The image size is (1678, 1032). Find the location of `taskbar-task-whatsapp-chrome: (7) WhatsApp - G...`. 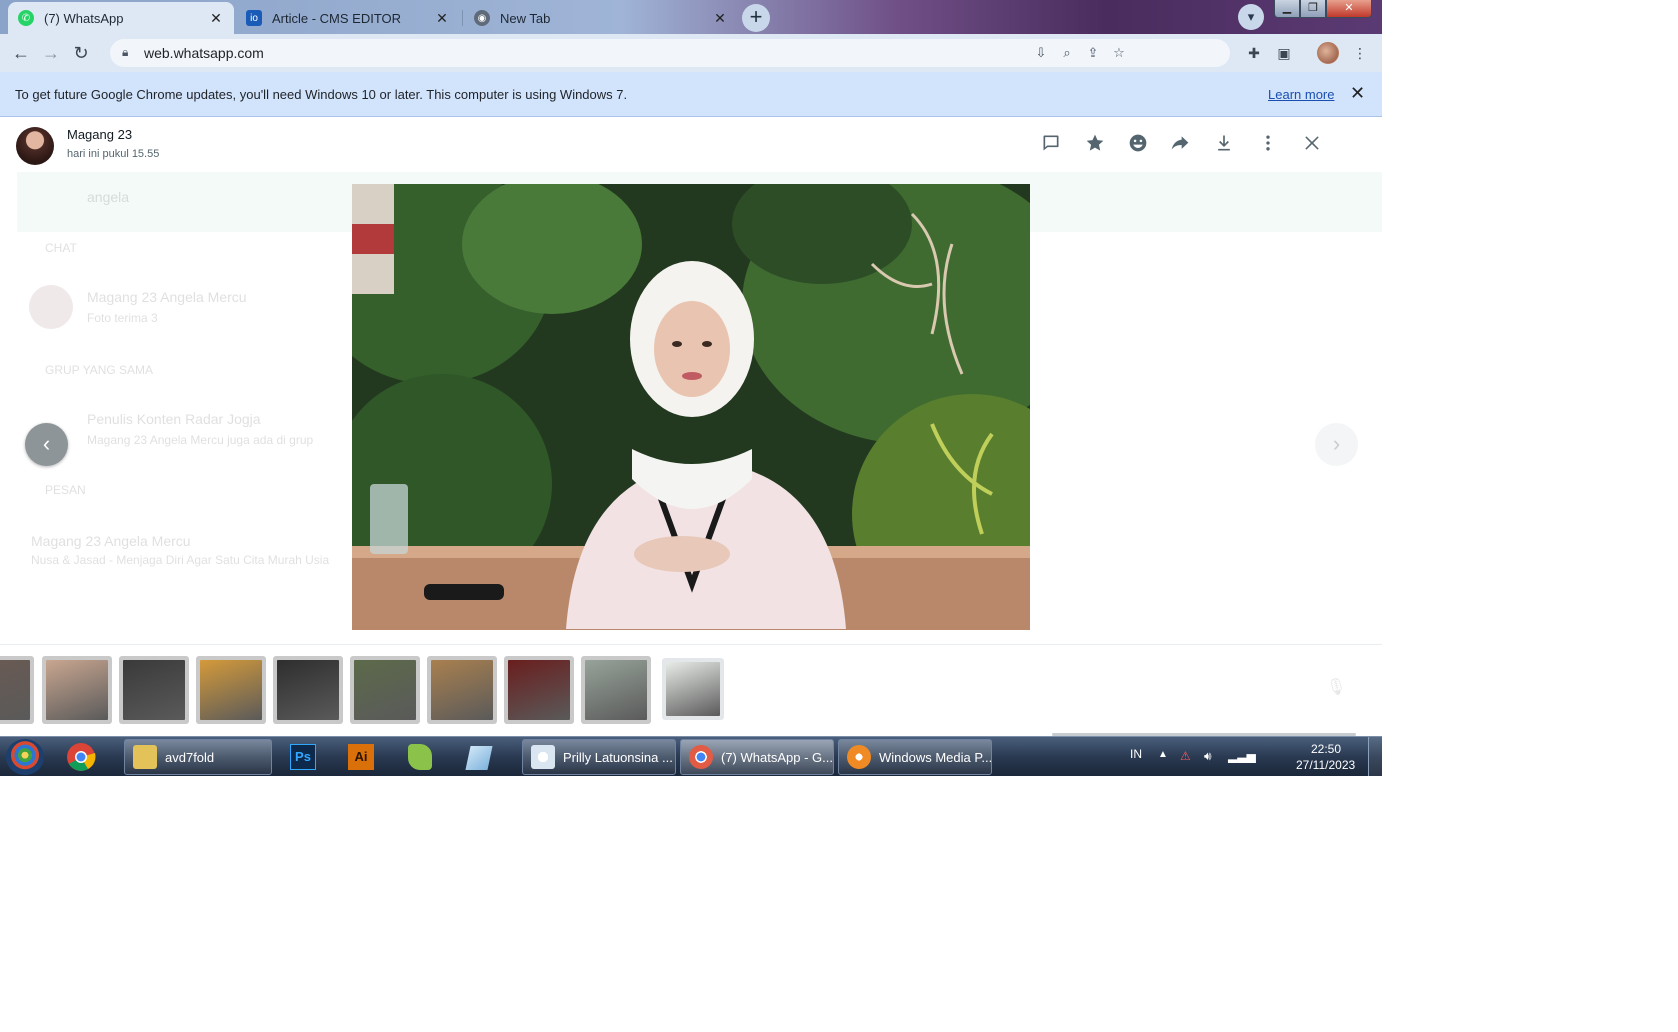

taskbar-task-whatsapp-chrome: (7) WhatsApp - G... is located at coordinates (757, 757).